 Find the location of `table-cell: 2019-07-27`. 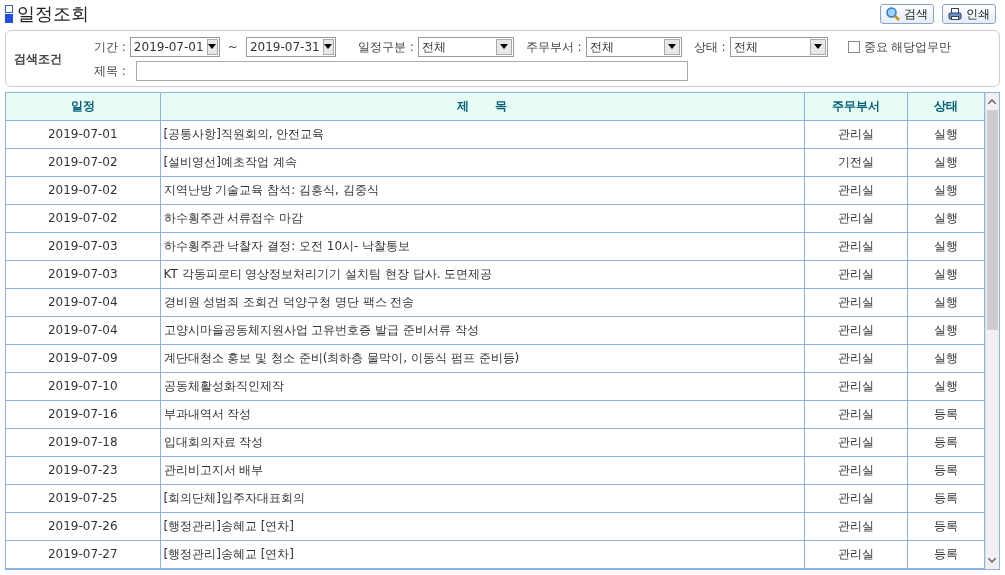

table-cell: 2019-07-27 is located at coordinates (83, 554).